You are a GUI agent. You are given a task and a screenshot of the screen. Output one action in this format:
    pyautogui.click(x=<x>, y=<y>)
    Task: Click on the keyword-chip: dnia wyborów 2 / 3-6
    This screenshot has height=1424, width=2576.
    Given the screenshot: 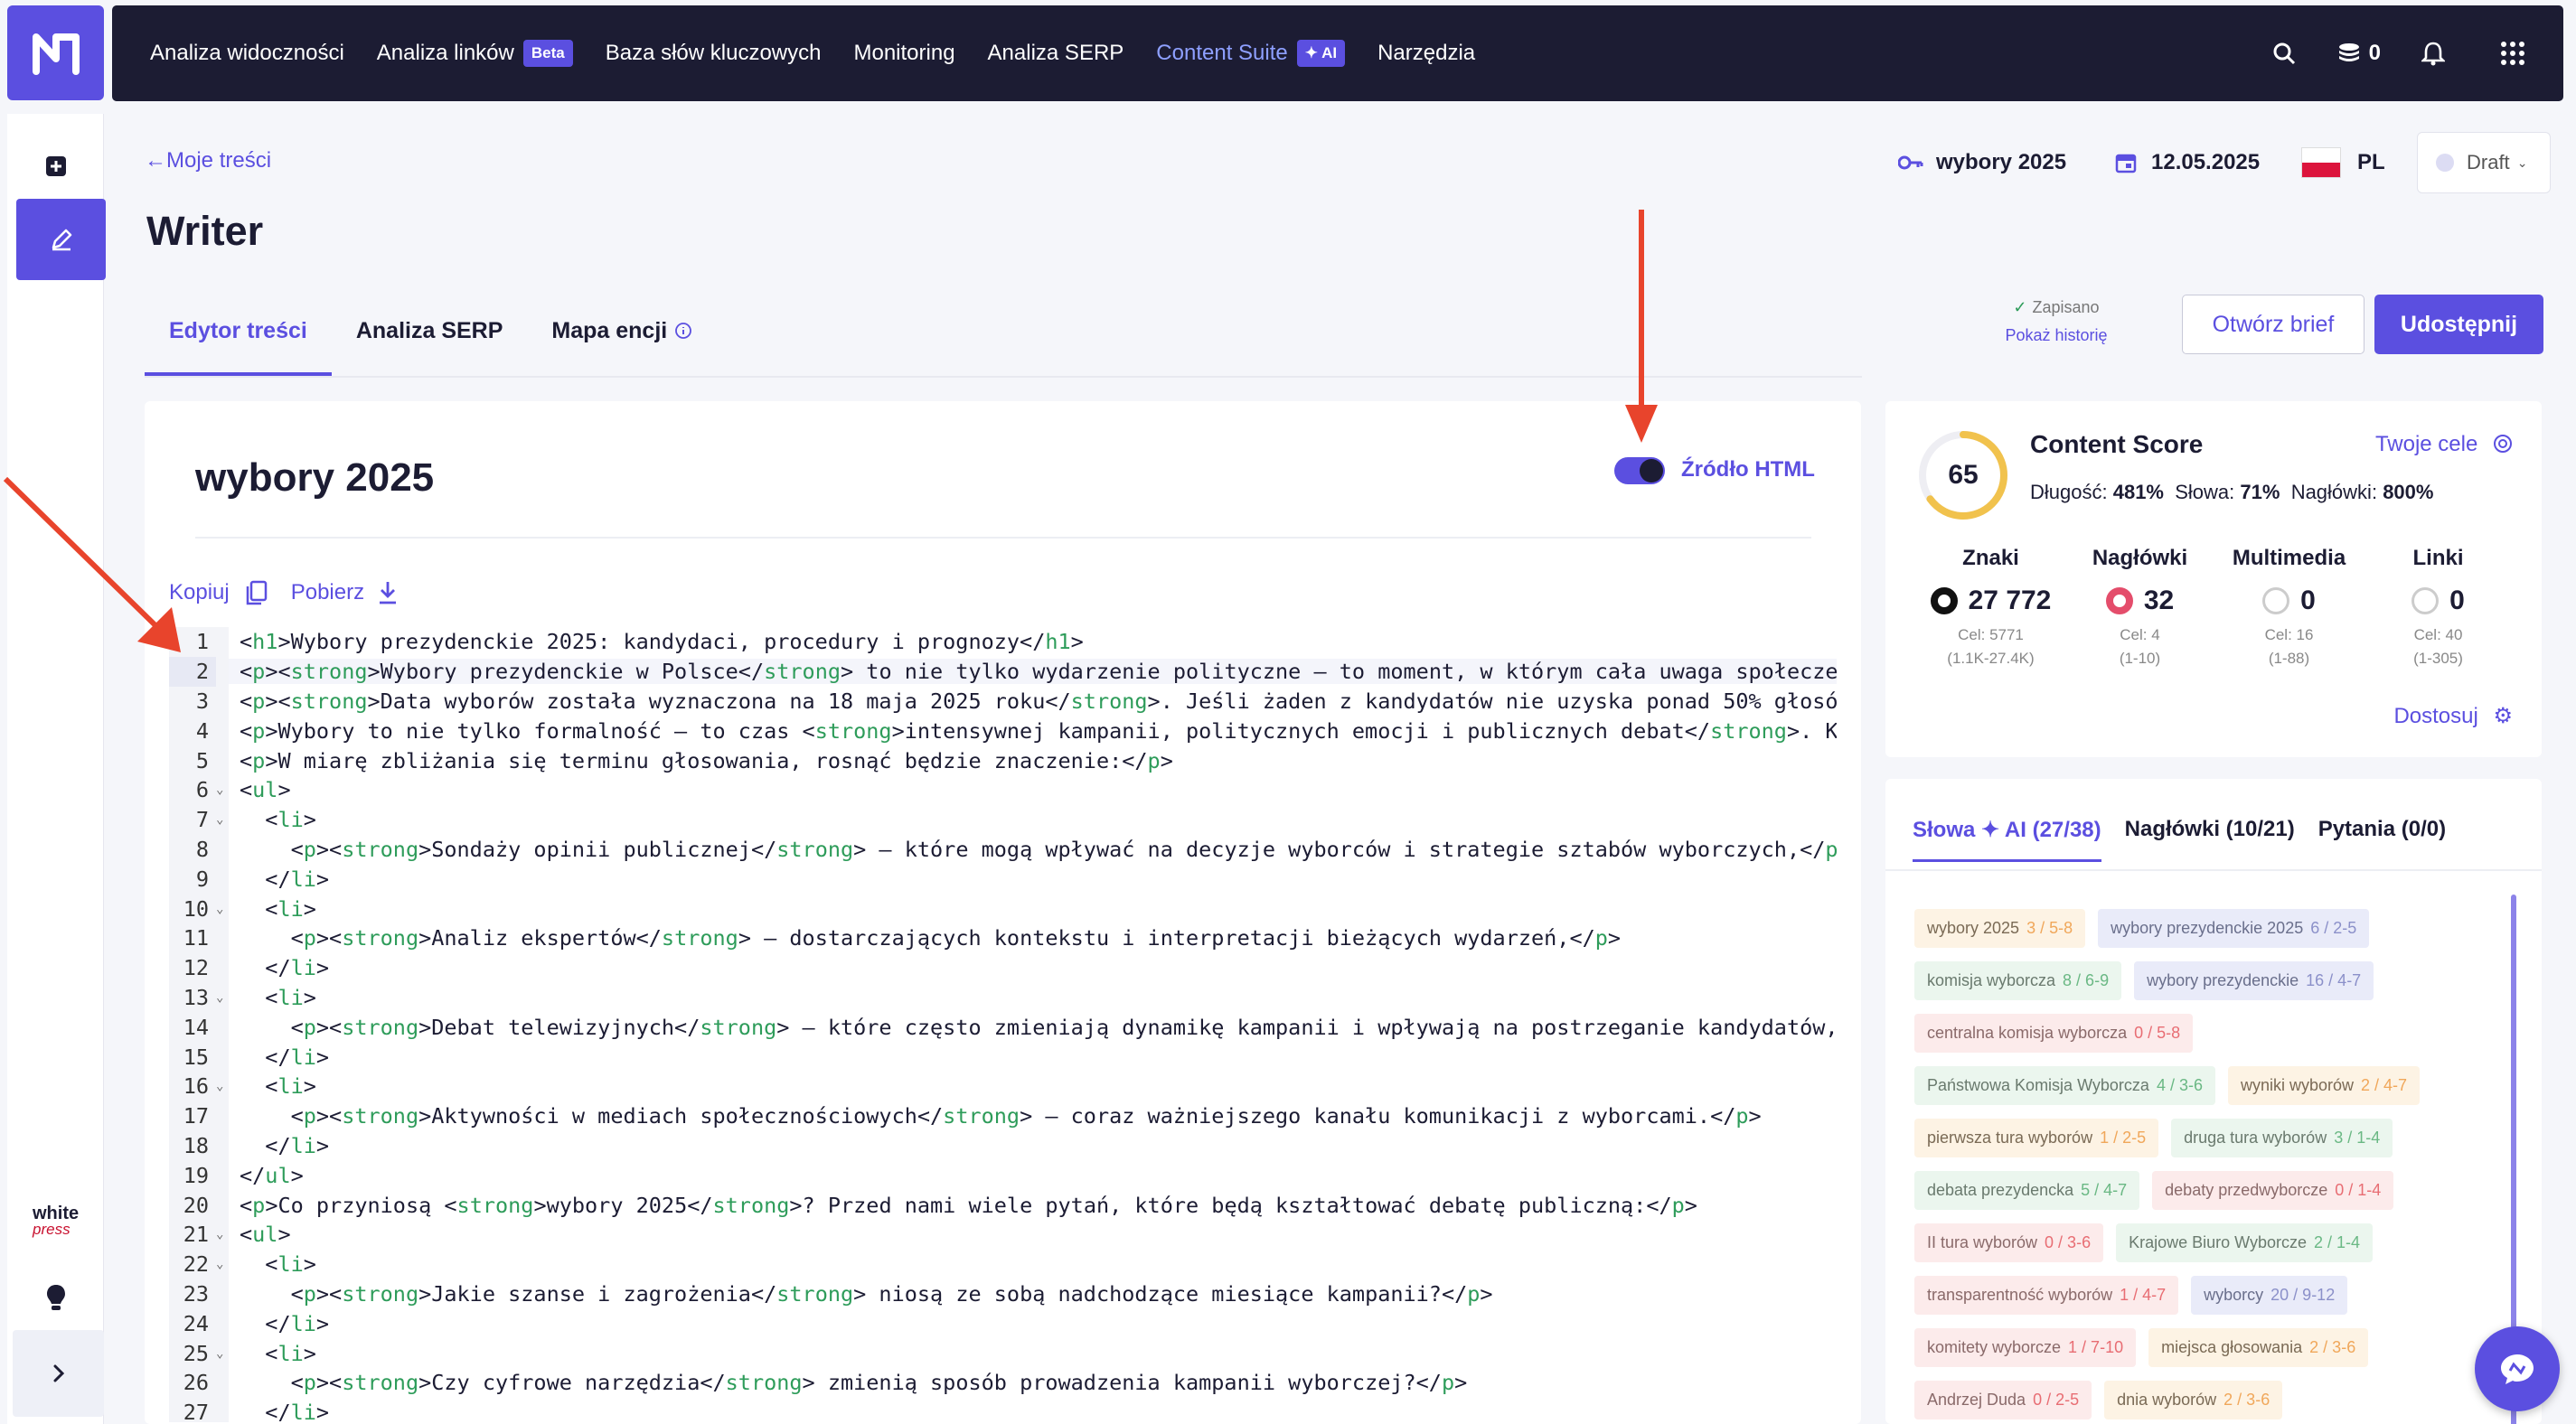 What is the action you would take?
    pyautogui.click(x=2193, y=1400)
    